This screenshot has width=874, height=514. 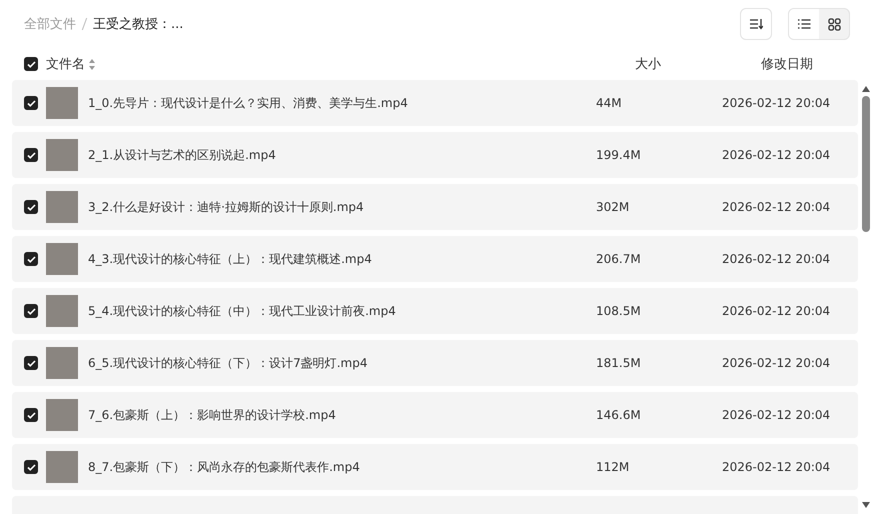 What do you see at coordinates (212, 415) in the screenshot?
I see `file-name: 7_6.包豪斯（上）：影响世界的设计学校.mp4` at bounding box center [212, 415].